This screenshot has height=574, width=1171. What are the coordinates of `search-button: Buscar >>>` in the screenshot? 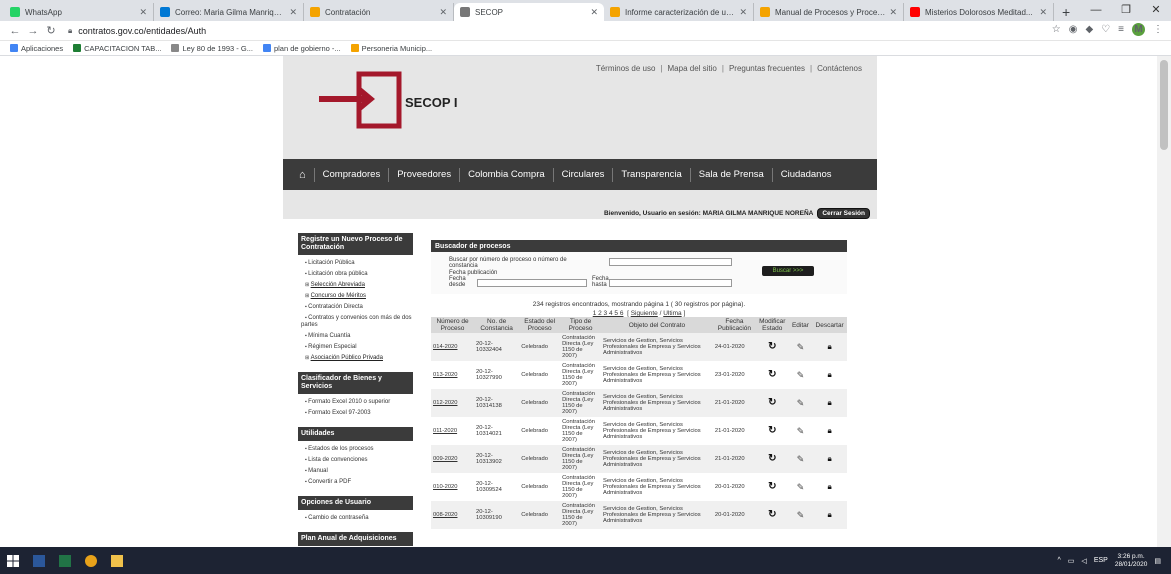 It's located at (788, 271).